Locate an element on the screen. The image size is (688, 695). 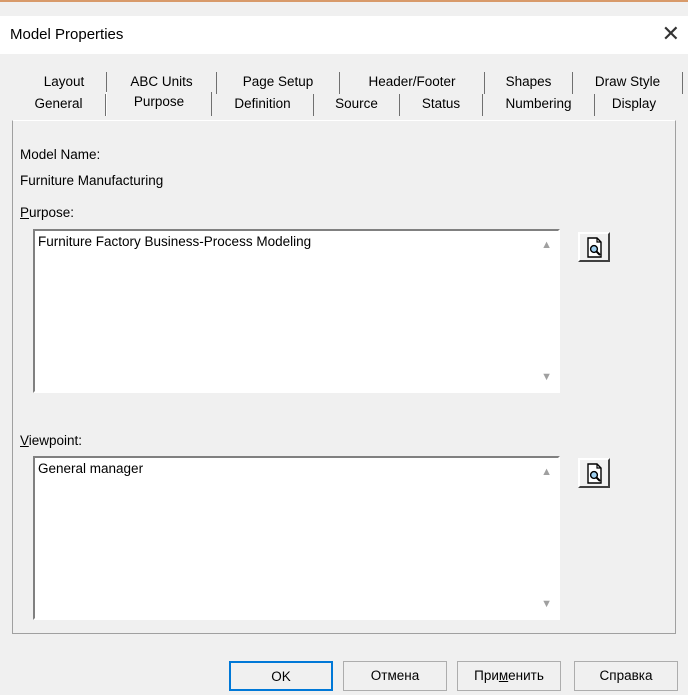
tab-numbering: Numbering is located at coordinates (539, 105).